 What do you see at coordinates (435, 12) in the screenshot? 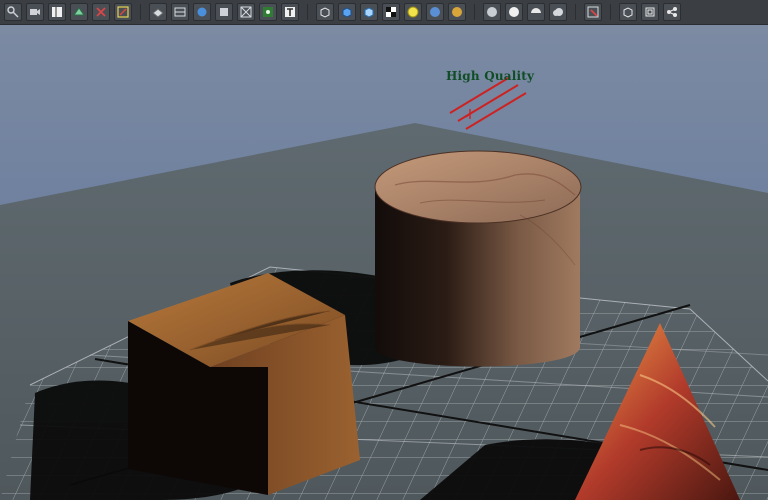
I see `ambient-occlusion-icon` at bounding box center [435, 12].